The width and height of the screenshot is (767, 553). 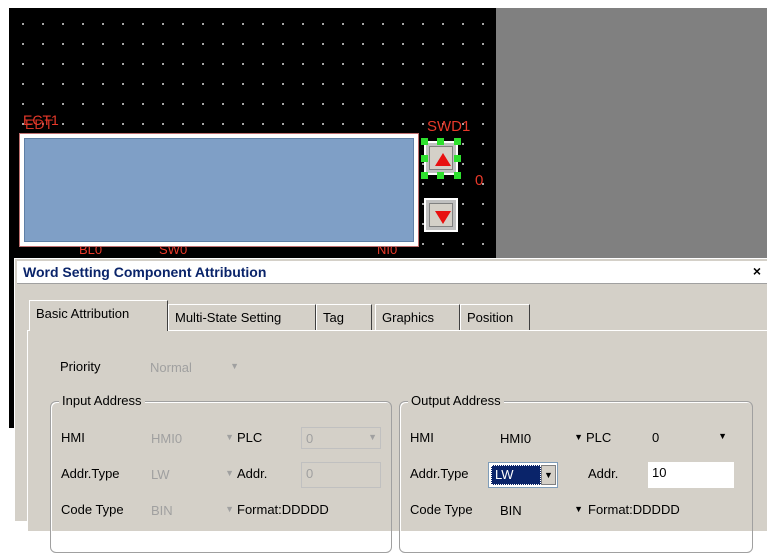 What do you see at coordinates (192, 511) in the screenshot?
I see `input-code-type-select: BIN ▼` at bounding box center [192, 511].